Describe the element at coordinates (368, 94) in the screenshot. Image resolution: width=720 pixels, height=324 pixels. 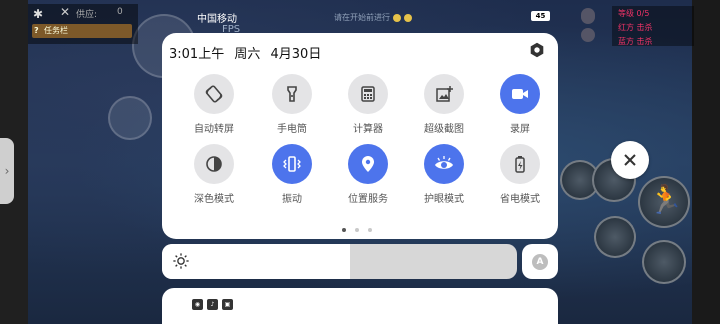
I see `calculator-icon` at that location.